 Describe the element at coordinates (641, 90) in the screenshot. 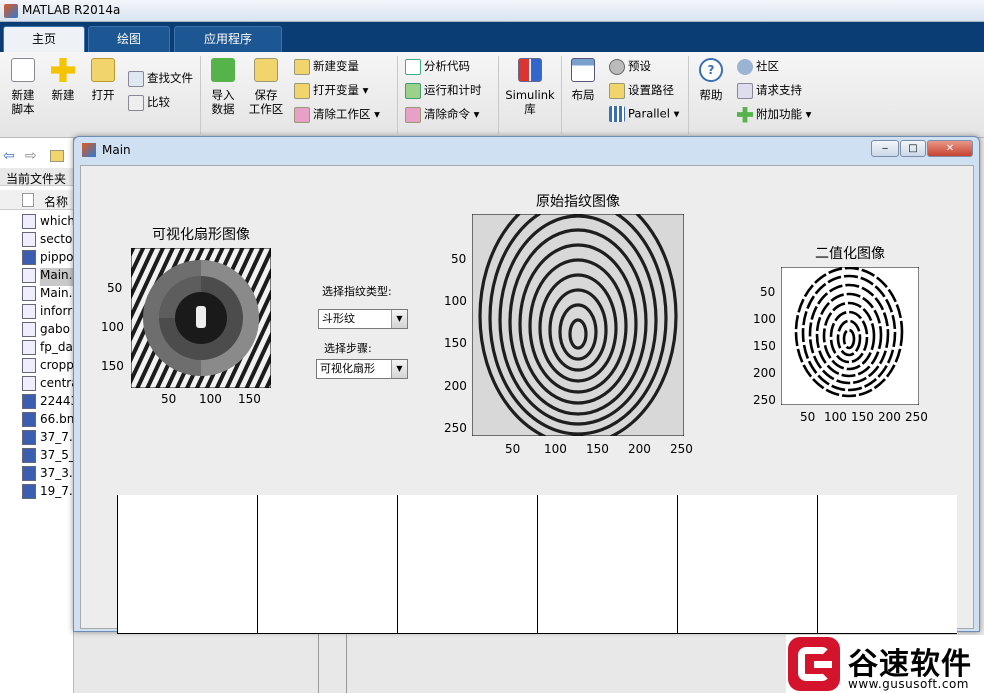

I see `set-path-button: 设置路径` at that location.